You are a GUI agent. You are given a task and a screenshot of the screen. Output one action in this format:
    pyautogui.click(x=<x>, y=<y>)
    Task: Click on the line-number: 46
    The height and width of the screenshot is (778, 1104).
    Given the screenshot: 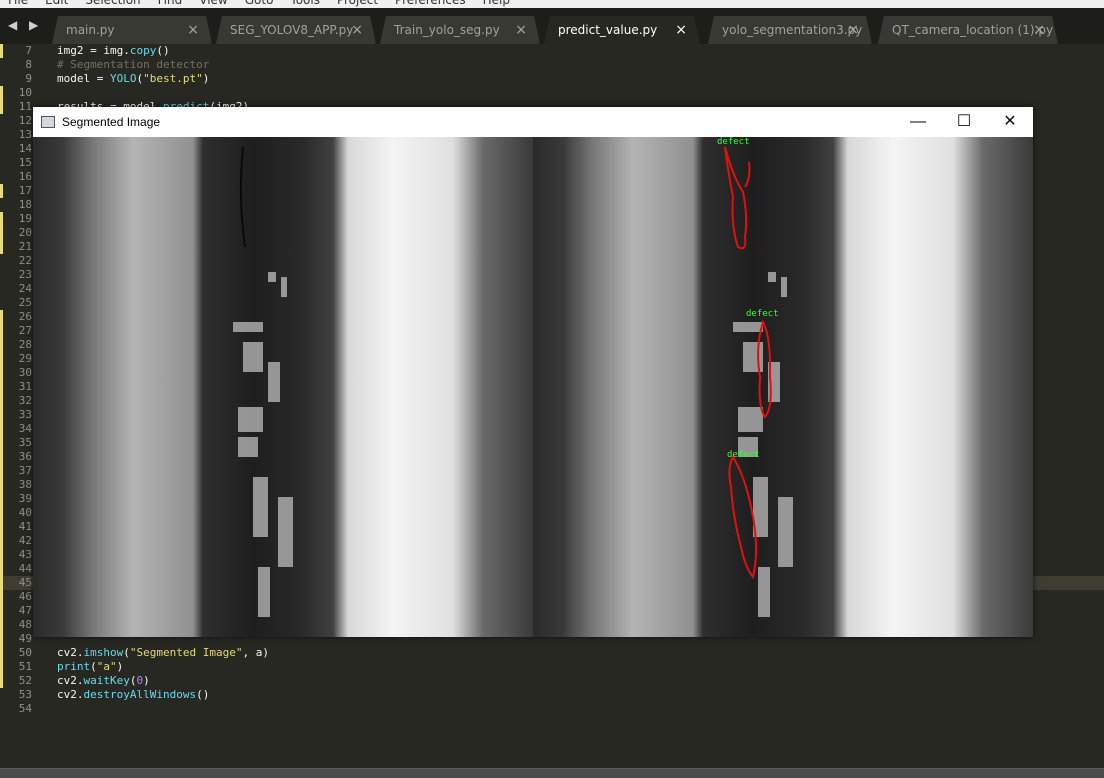 What is the action you would take?
    pyautogui.click(x=25, y=596)
    